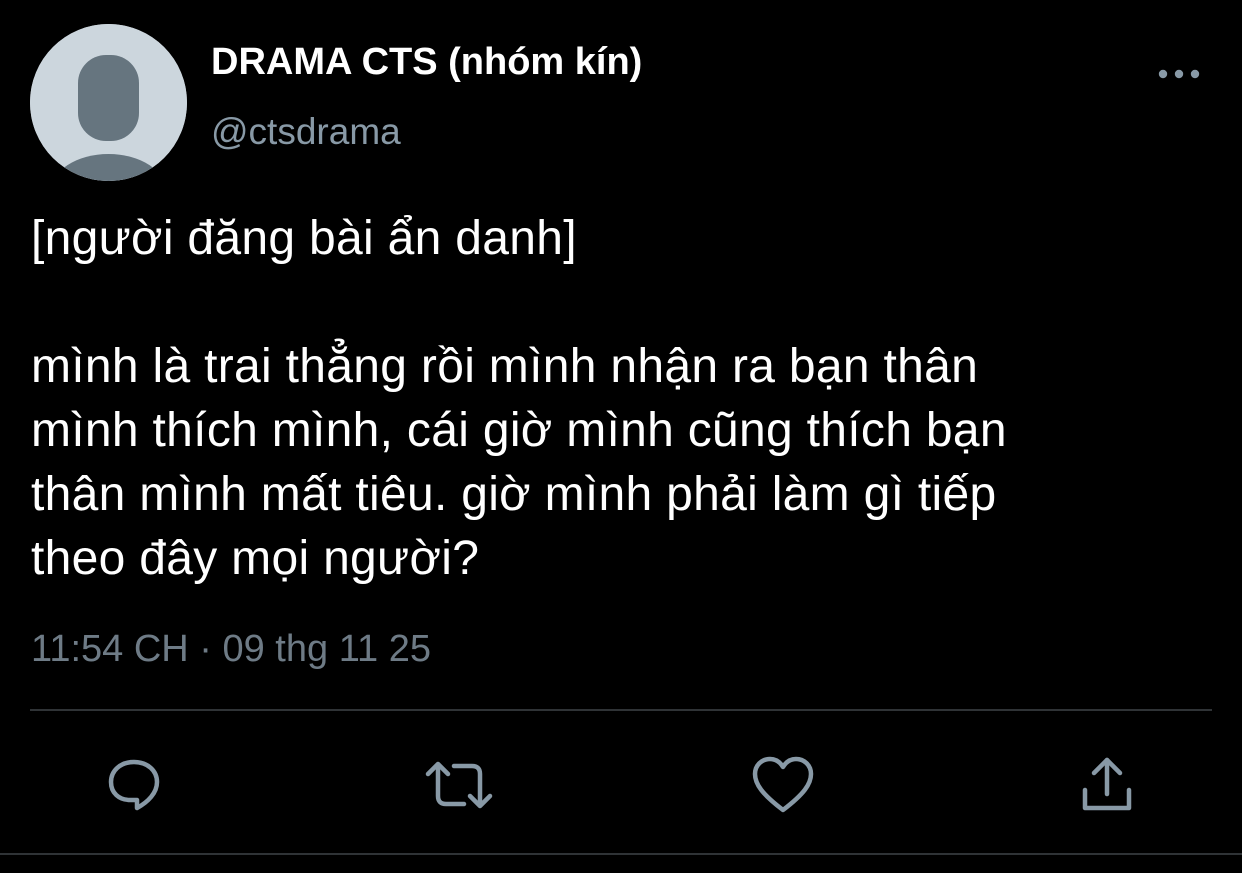  I want to click on like-icon, so click(783, 784).